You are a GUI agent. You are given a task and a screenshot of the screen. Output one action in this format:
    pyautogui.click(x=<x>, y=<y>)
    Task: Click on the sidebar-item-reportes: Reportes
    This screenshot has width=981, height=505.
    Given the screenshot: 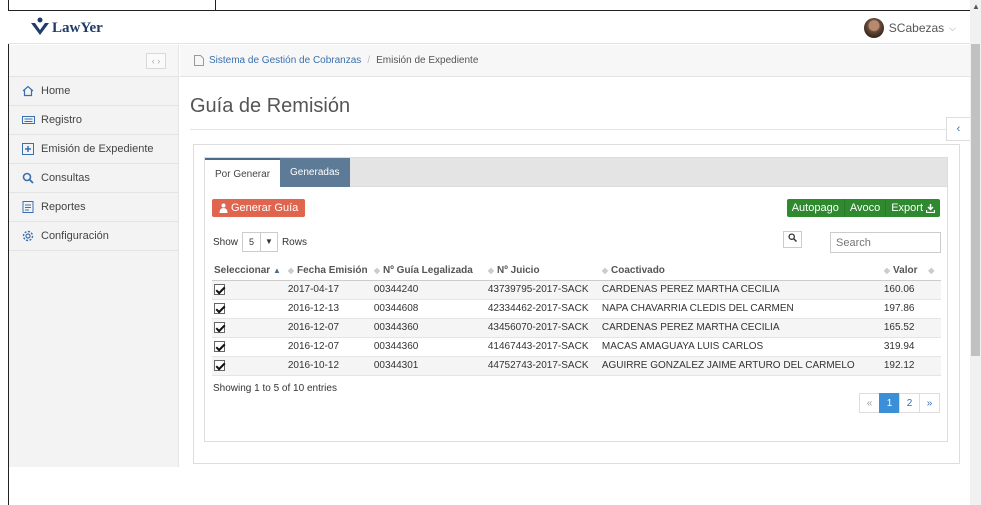 What is the action you would take?
    pyautogui.click(x=93, y=207)
    